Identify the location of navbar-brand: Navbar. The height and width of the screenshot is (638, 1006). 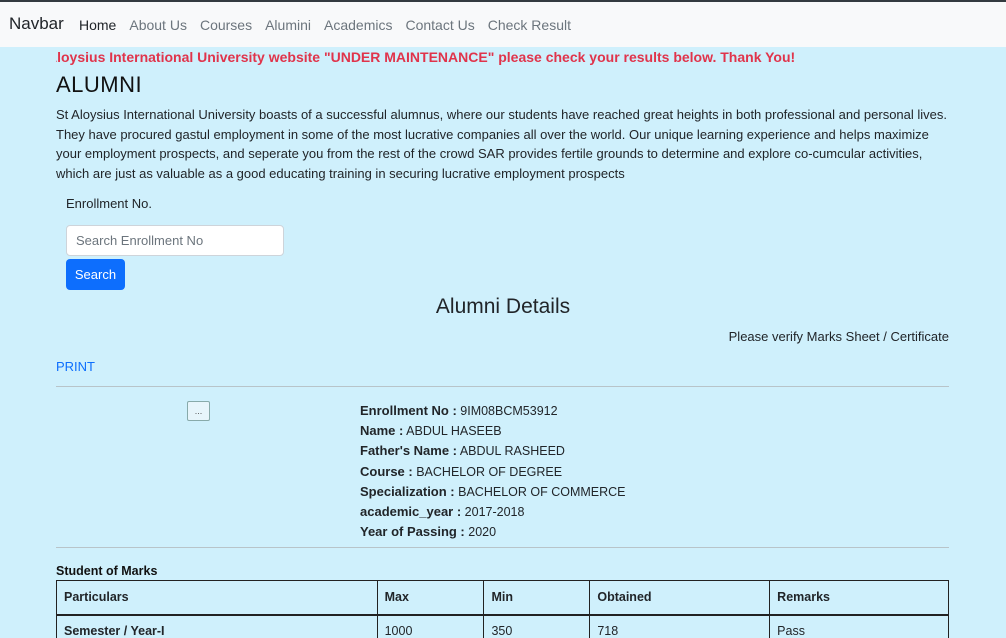
(36, 24).